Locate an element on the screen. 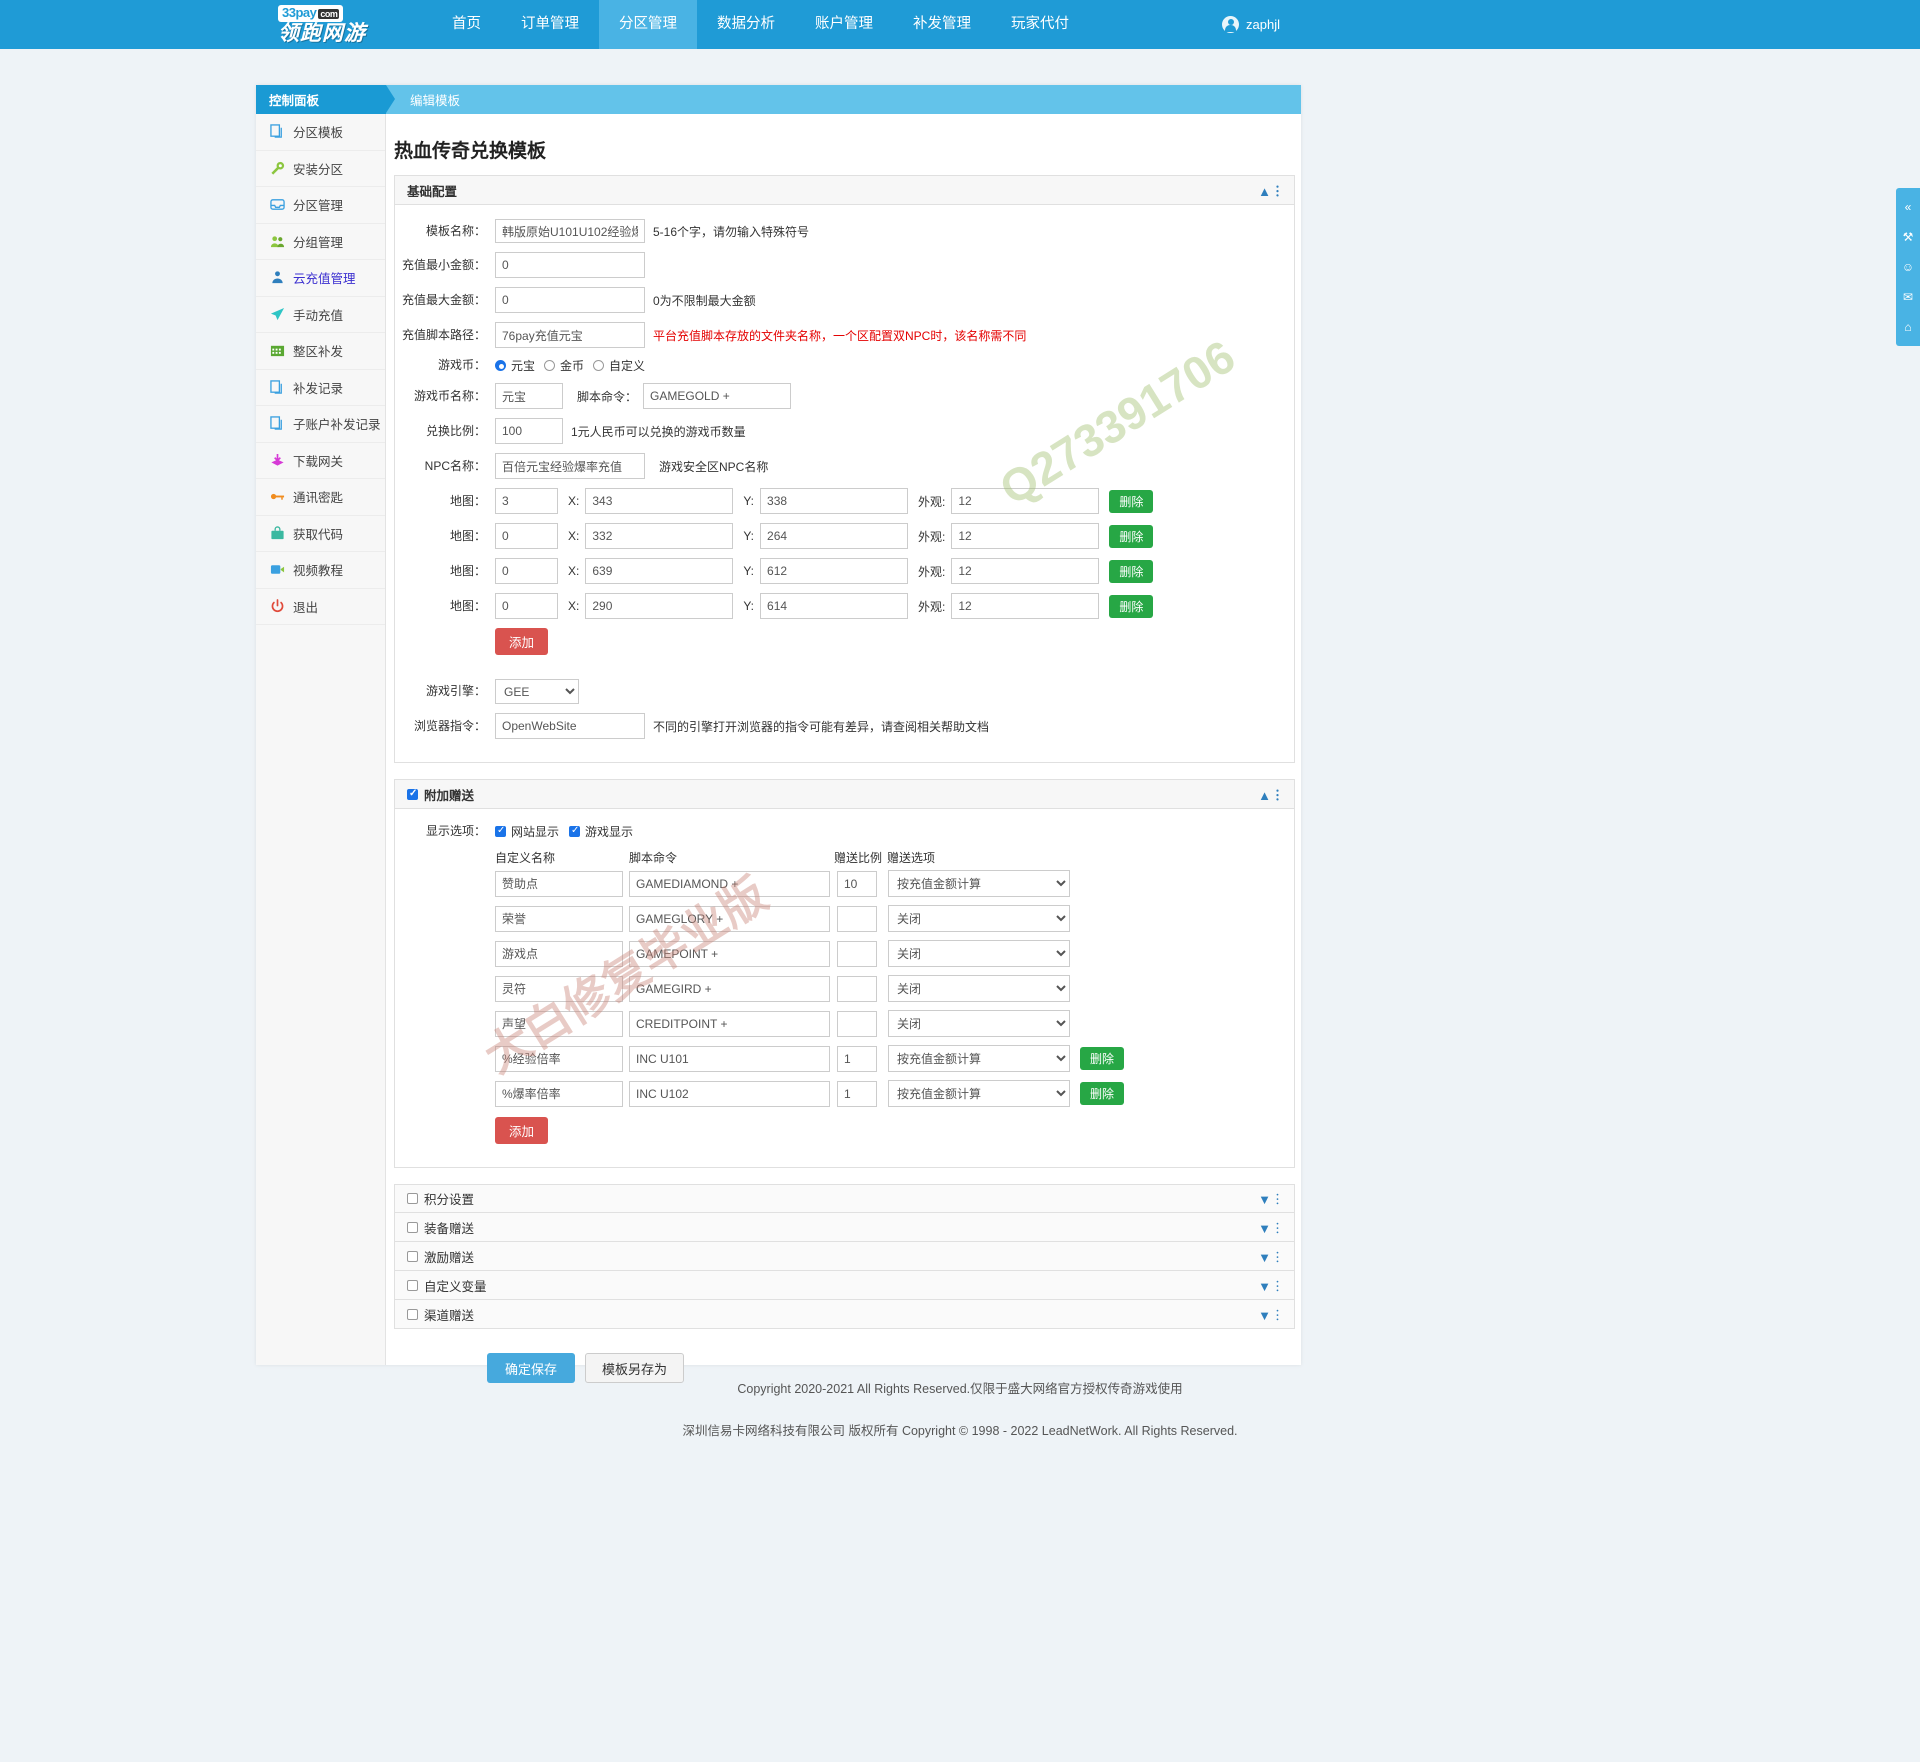  brand-logo: 33pay com 领跑网游 is located at coordinates (348, 25).